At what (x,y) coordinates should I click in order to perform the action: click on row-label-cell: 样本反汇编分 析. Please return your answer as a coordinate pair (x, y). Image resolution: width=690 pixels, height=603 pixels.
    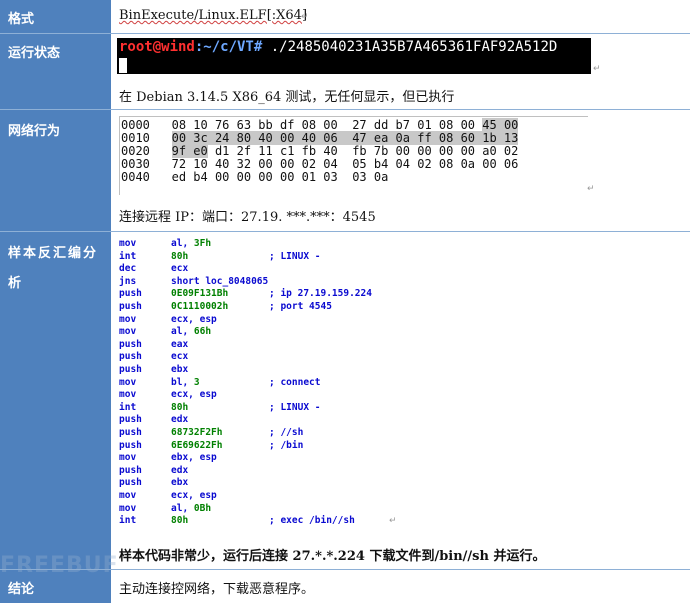
    Looking at the image, I should click on (55, 400).